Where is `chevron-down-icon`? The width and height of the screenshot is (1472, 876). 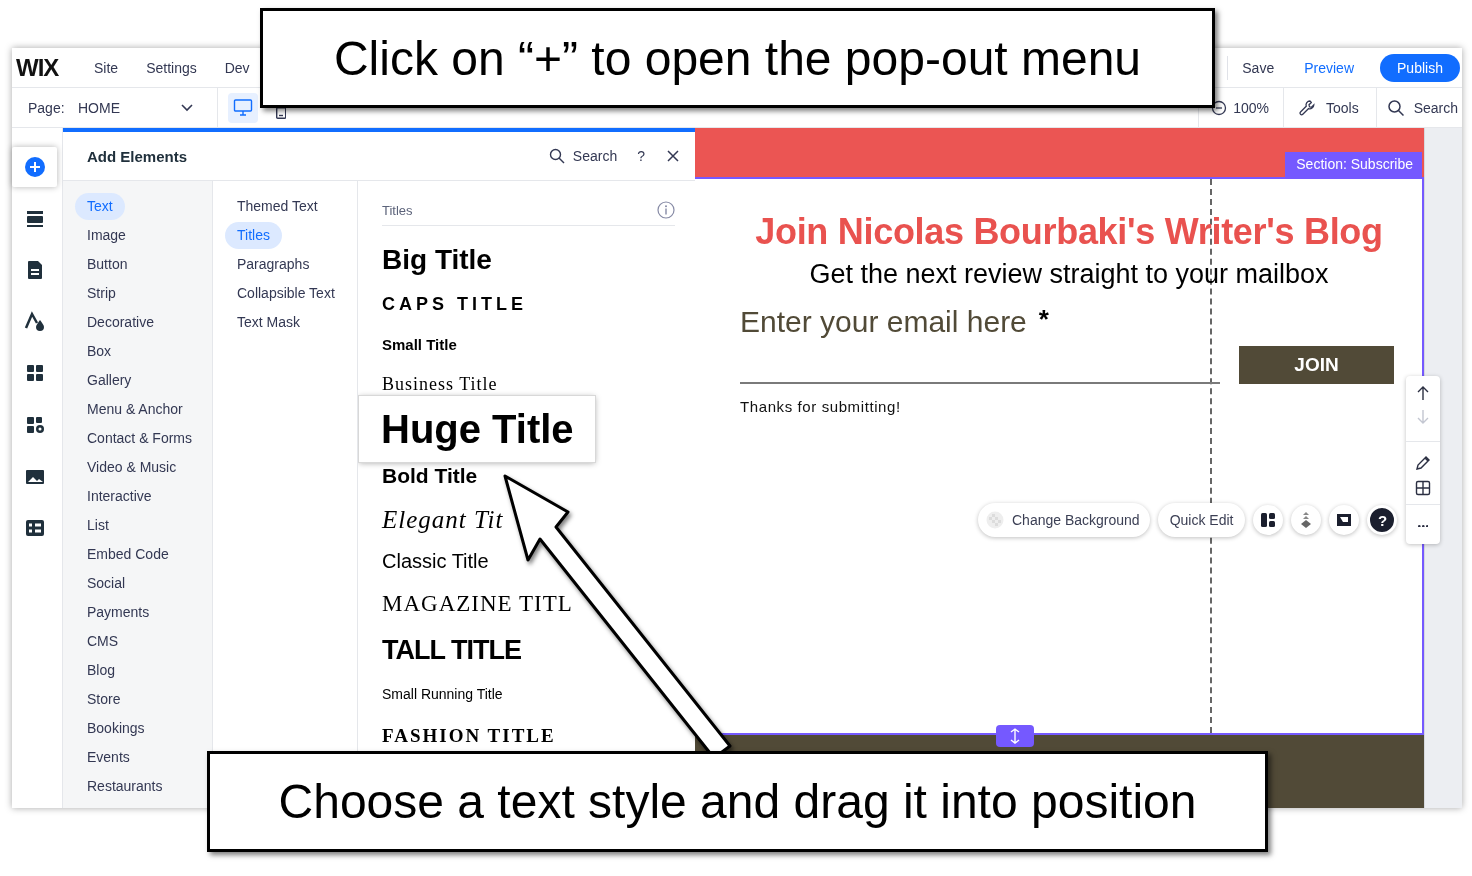 chevron-down-icon is located at coordinates (187, 107).